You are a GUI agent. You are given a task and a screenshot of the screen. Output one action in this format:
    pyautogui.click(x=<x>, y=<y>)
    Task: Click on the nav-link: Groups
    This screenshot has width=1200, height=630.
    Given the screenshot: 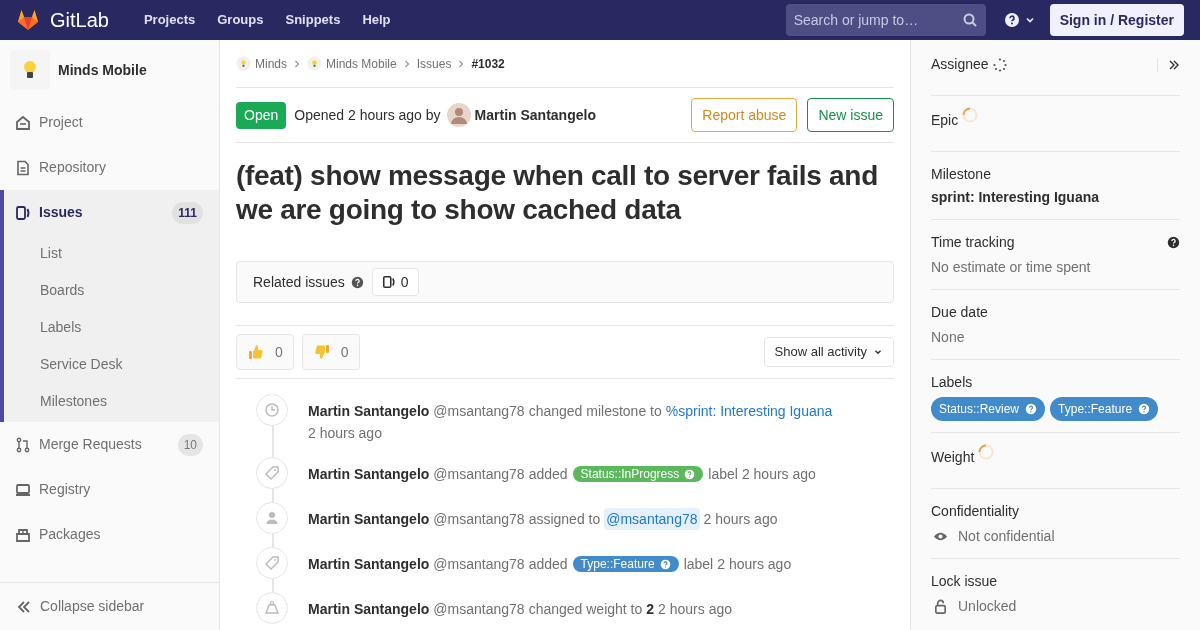 What is the action you would take?
    pyautogui.click(x=240, y=20)
    